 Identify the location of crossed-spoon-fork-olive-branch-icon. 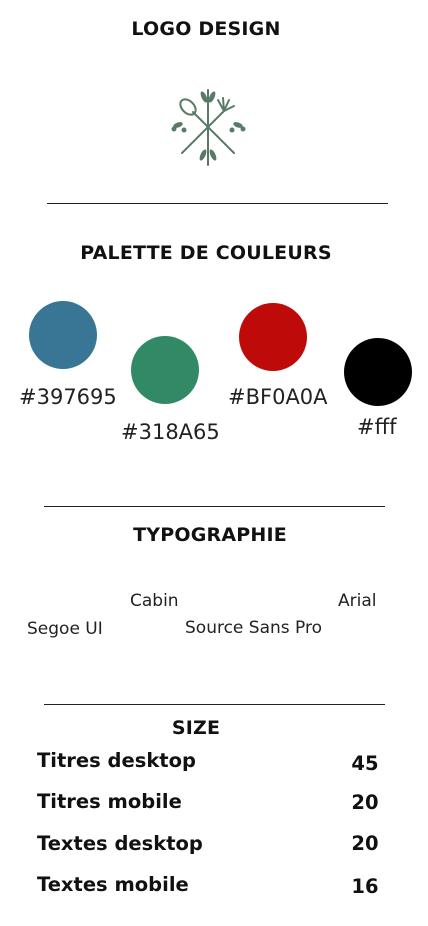
(208, 127).